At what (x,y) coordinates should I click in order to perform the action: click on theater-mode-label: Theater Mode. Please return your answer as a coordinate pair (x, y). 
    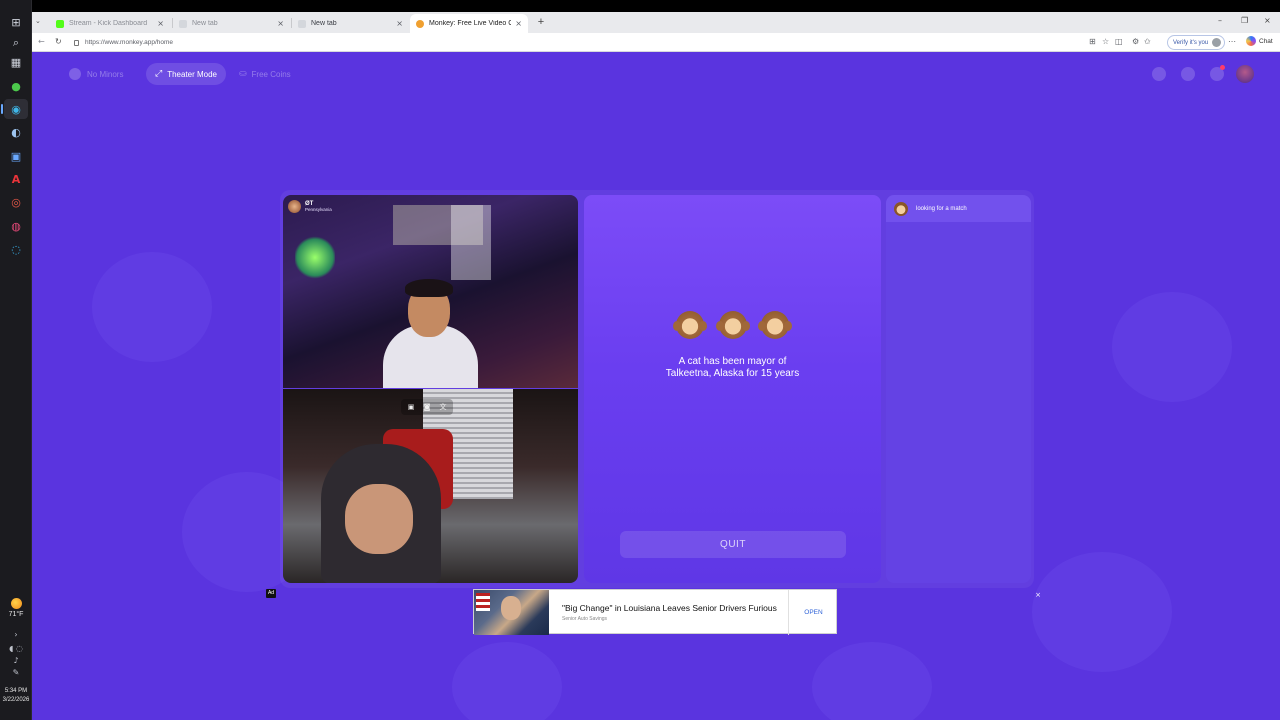
    Looking at the image, I should click on (192, 74).